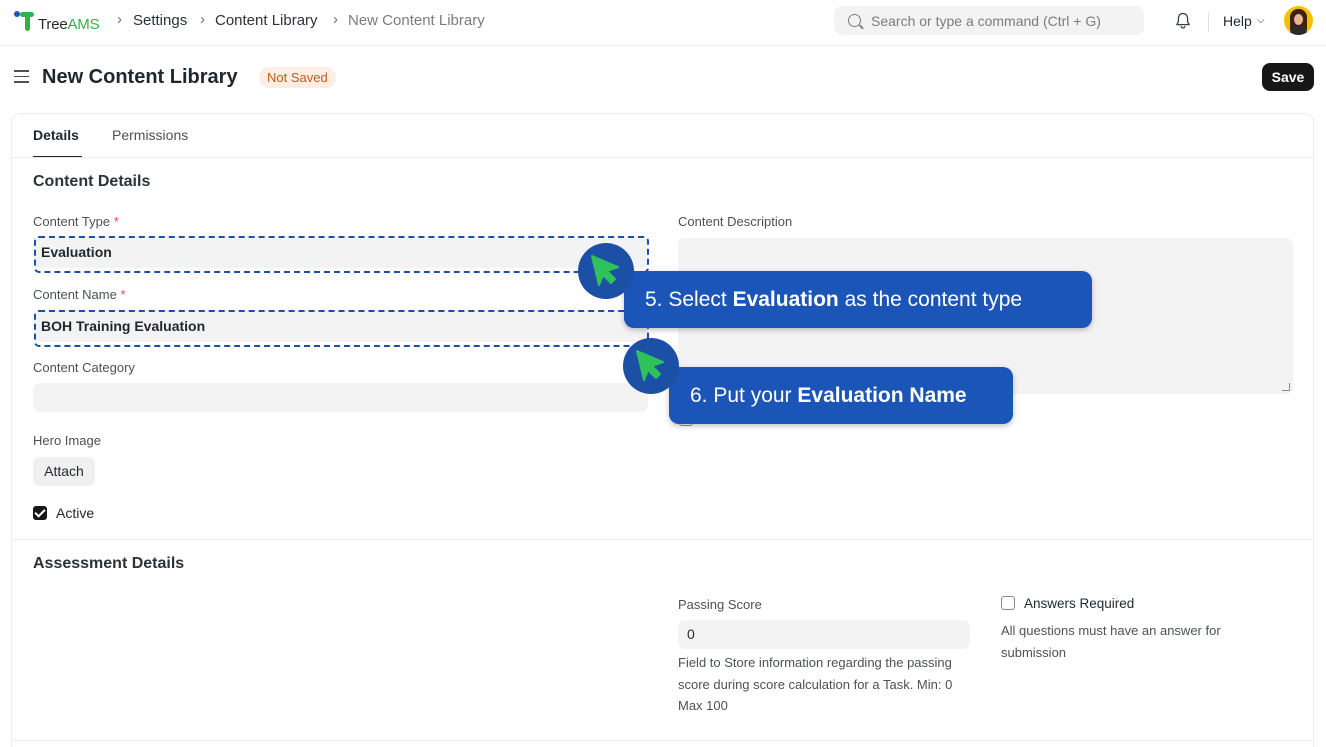 This screenshot has width=1326, height=747. I want to click on page-title: New Content Library, so click(140, 77).